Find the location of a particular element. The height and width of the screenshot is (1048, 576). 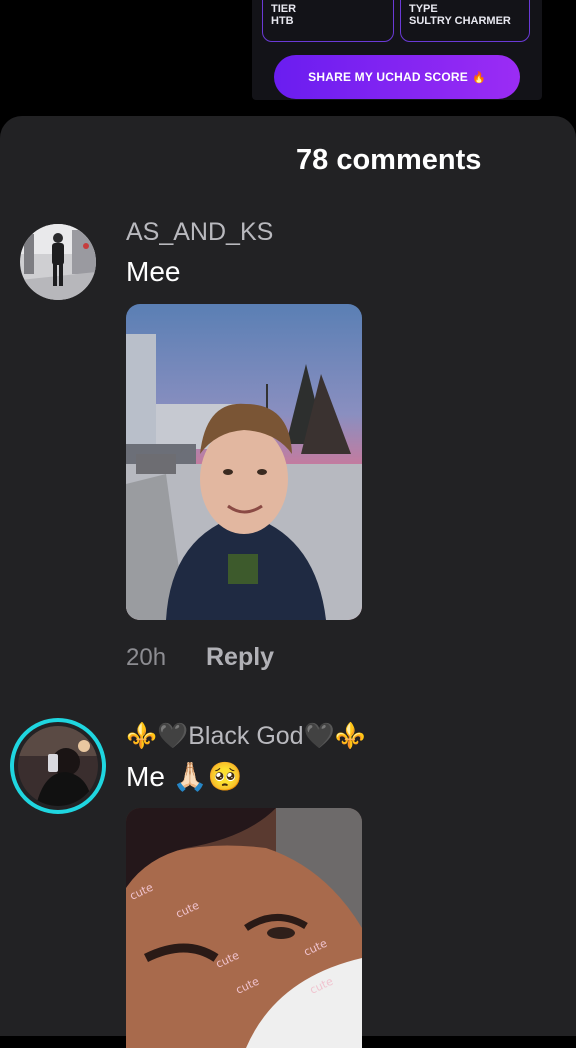

comment-time: 20h is located at coordinates (146, 657).